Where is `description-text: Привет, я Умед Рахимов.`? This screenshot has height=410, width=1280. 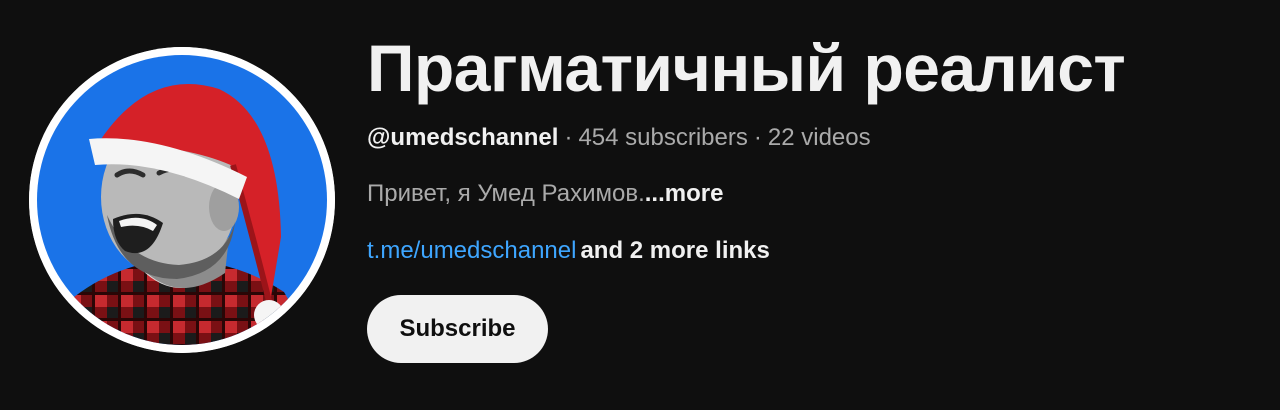
description-text: Привет, я Умед Рахимов. is located at coordinates (506, 193).